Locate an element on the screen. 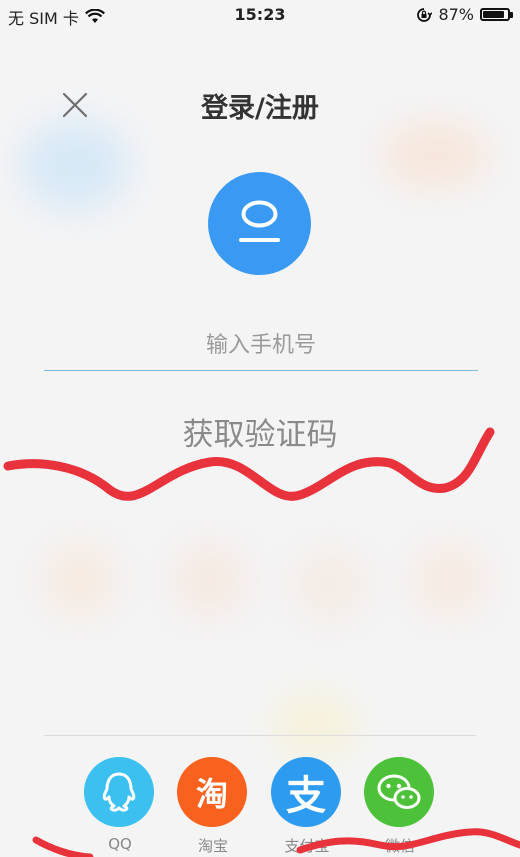  wechat-login-label: 微信 is located at coordinates (399, 846).